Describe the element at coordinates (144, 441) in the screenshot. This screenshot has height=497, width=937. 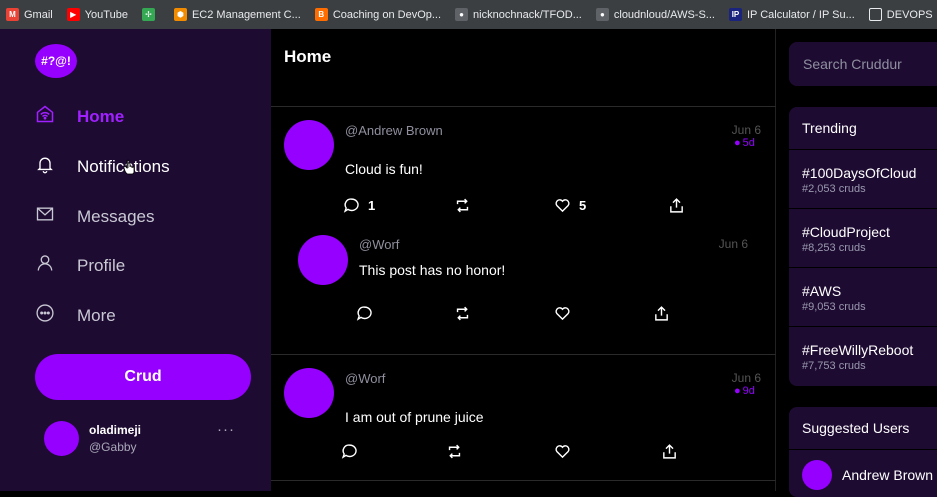
I see `profile-card: oladimeji @Gabby ···` at that location.